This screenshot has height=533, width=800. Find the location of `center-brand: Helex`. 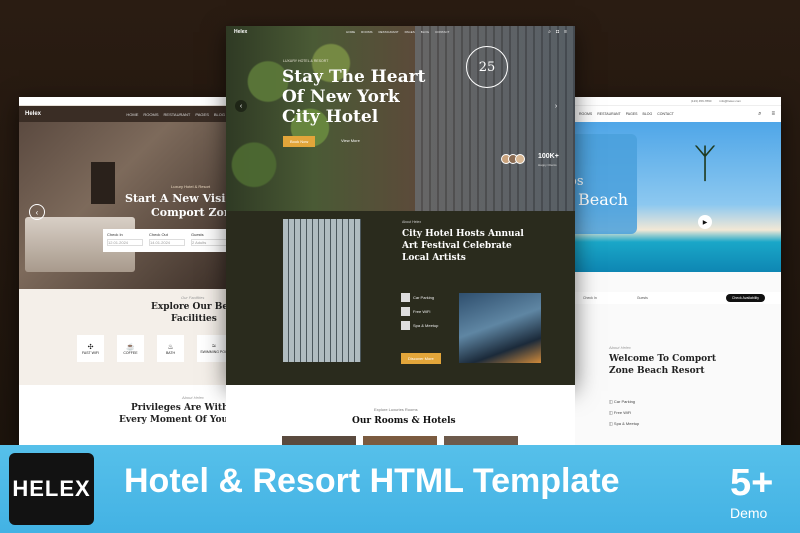

center-brand: Helex is located at coordinates (240, 32).